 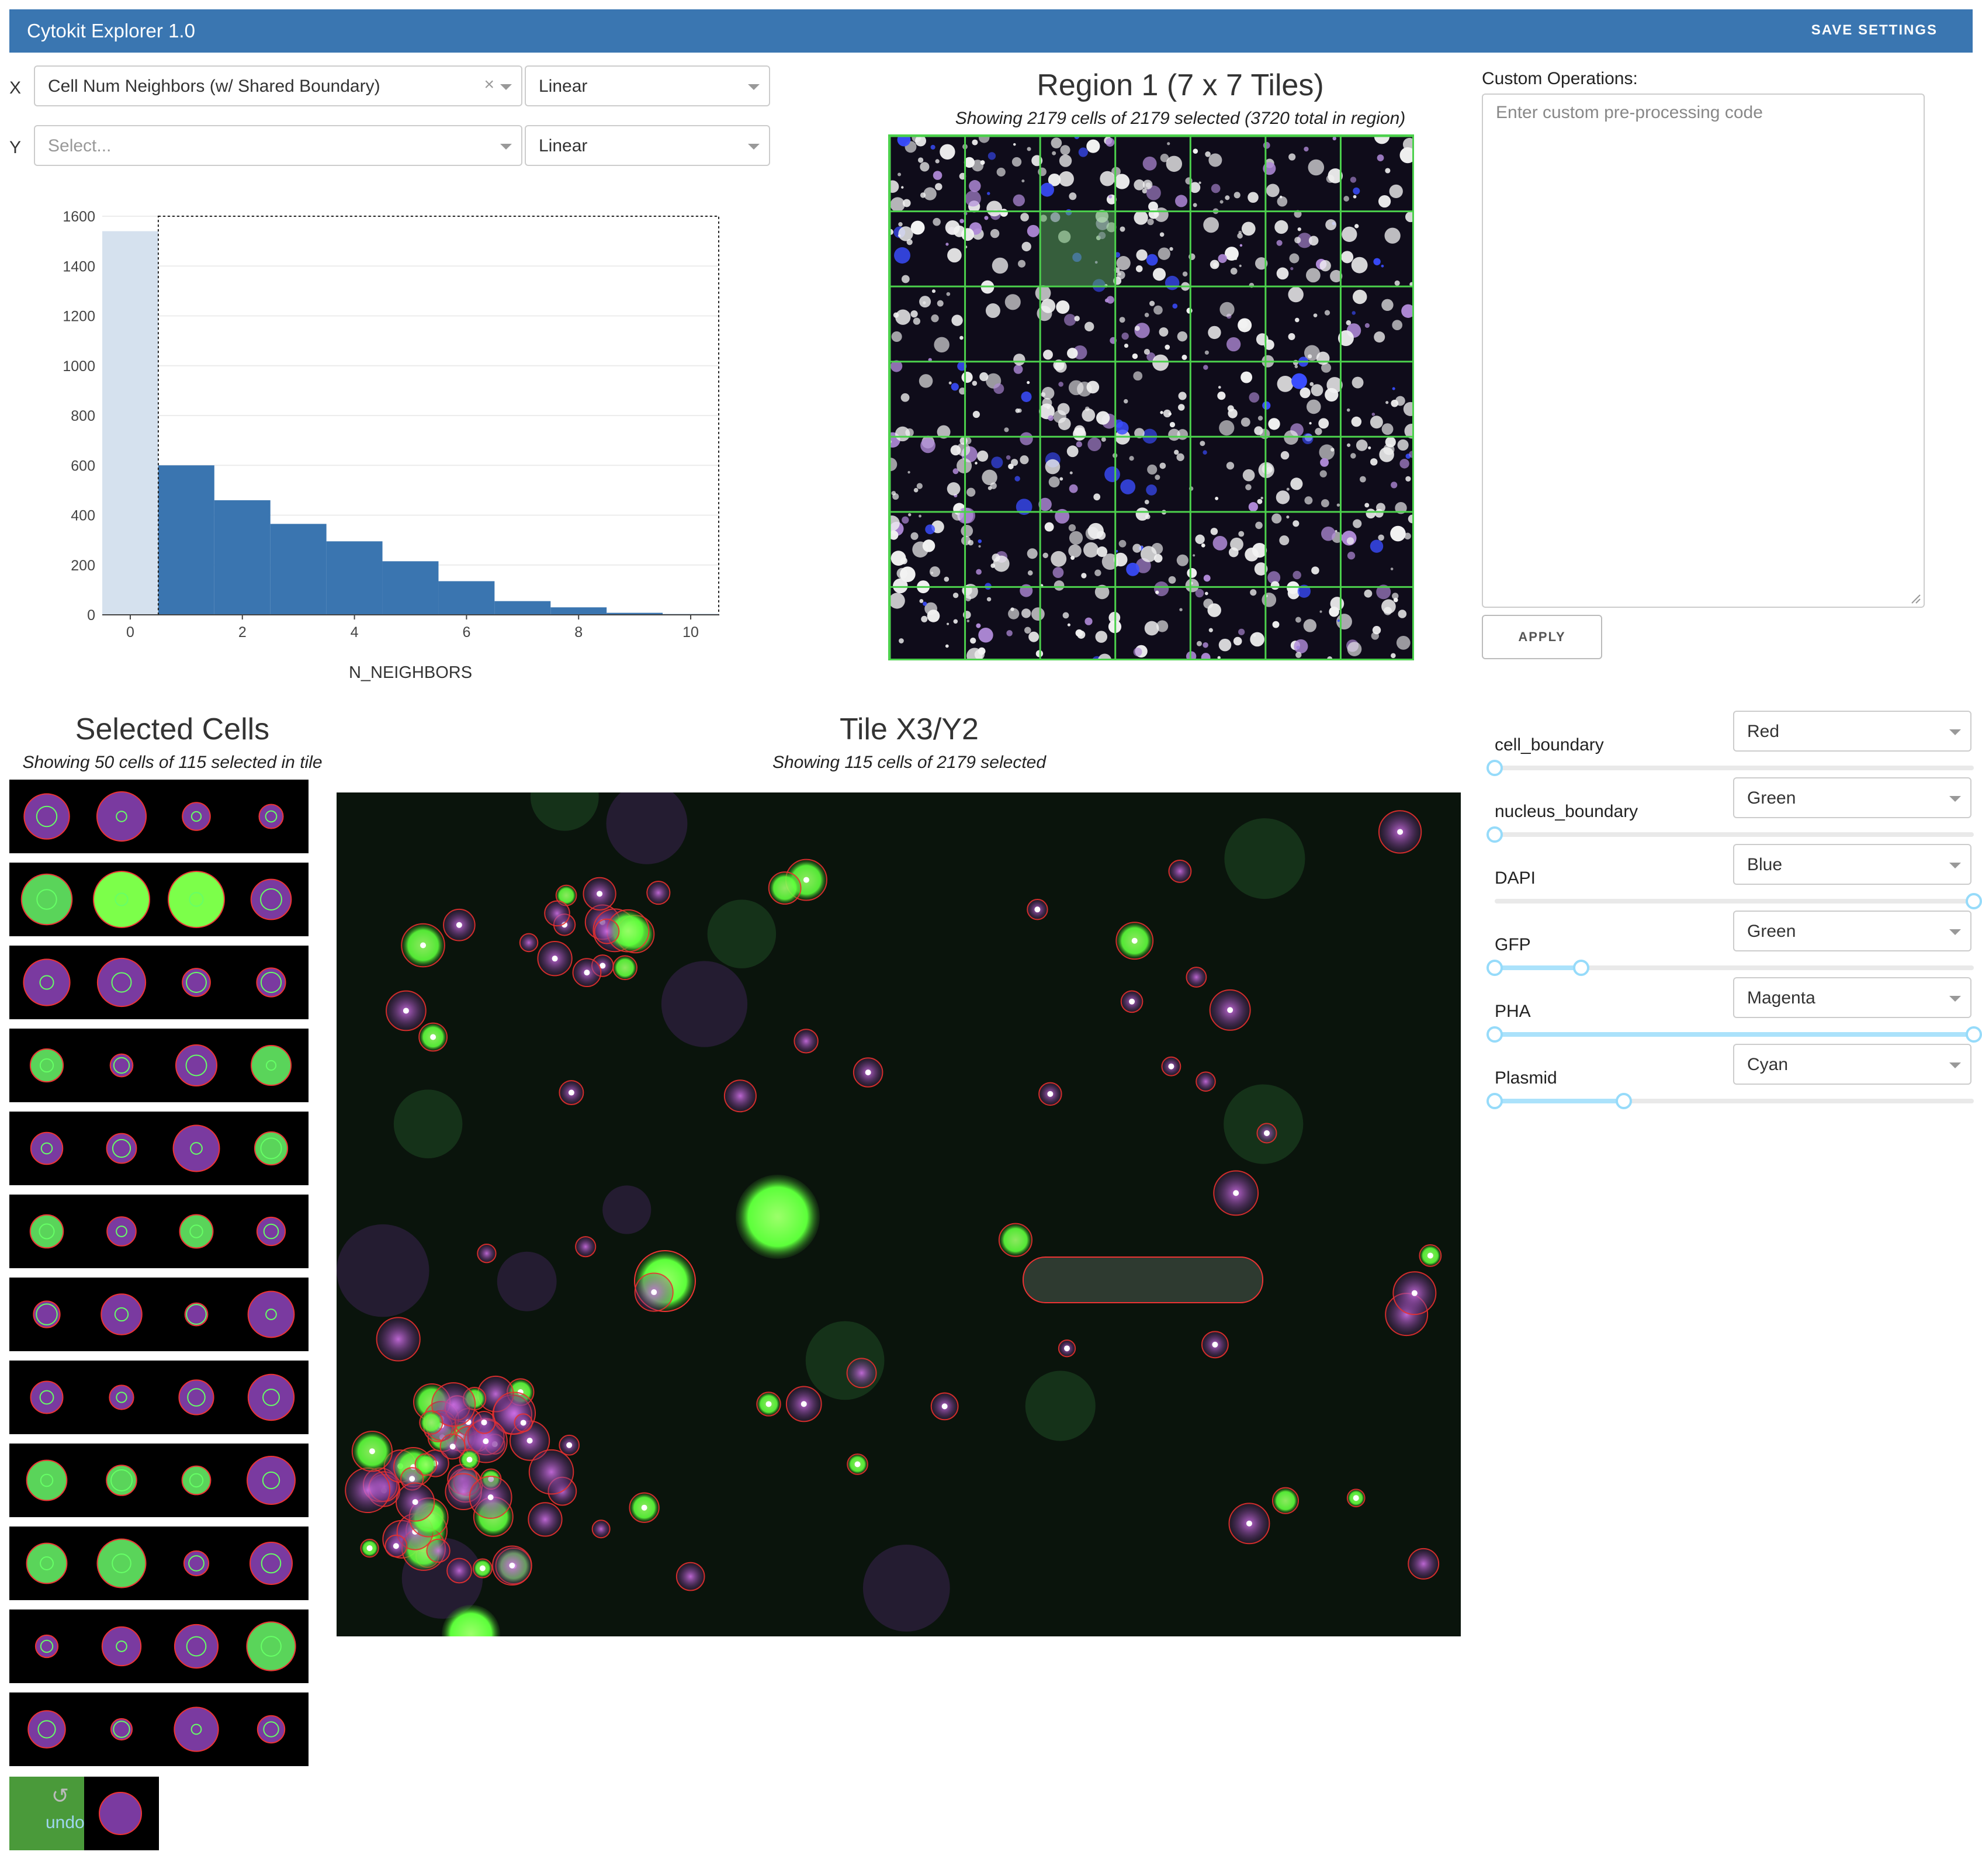 I want to click on undo-label: undo, so click(x=65, y=1823).